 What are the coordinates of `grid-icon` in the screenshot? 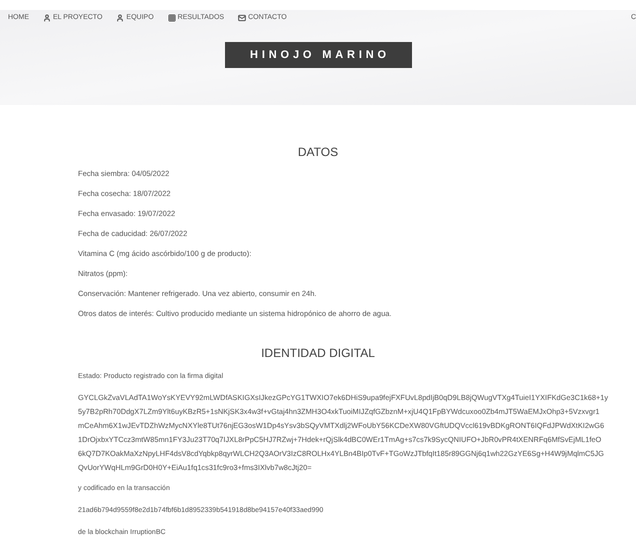 It's located at (172, 18).